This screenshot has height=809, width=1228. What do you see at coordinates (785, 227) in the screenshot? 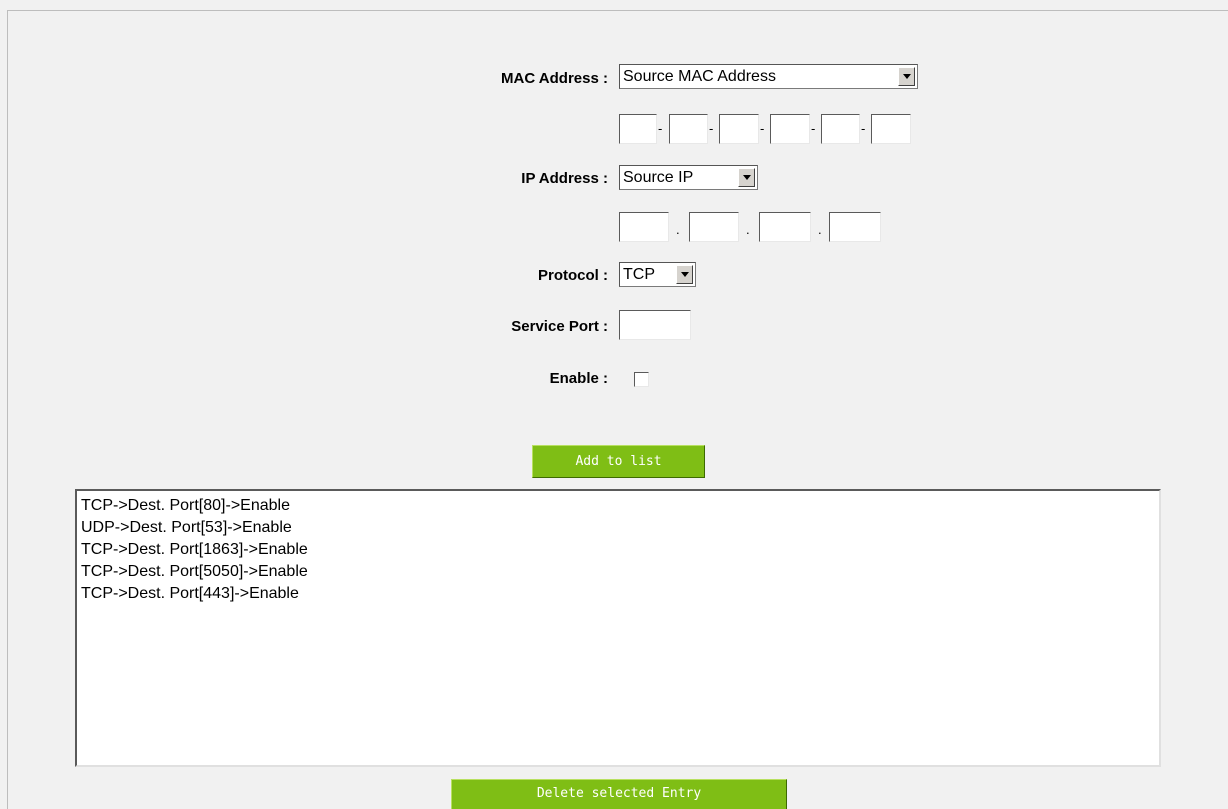
I see `ip-octet-3-input` at bounding box center [785, 227].